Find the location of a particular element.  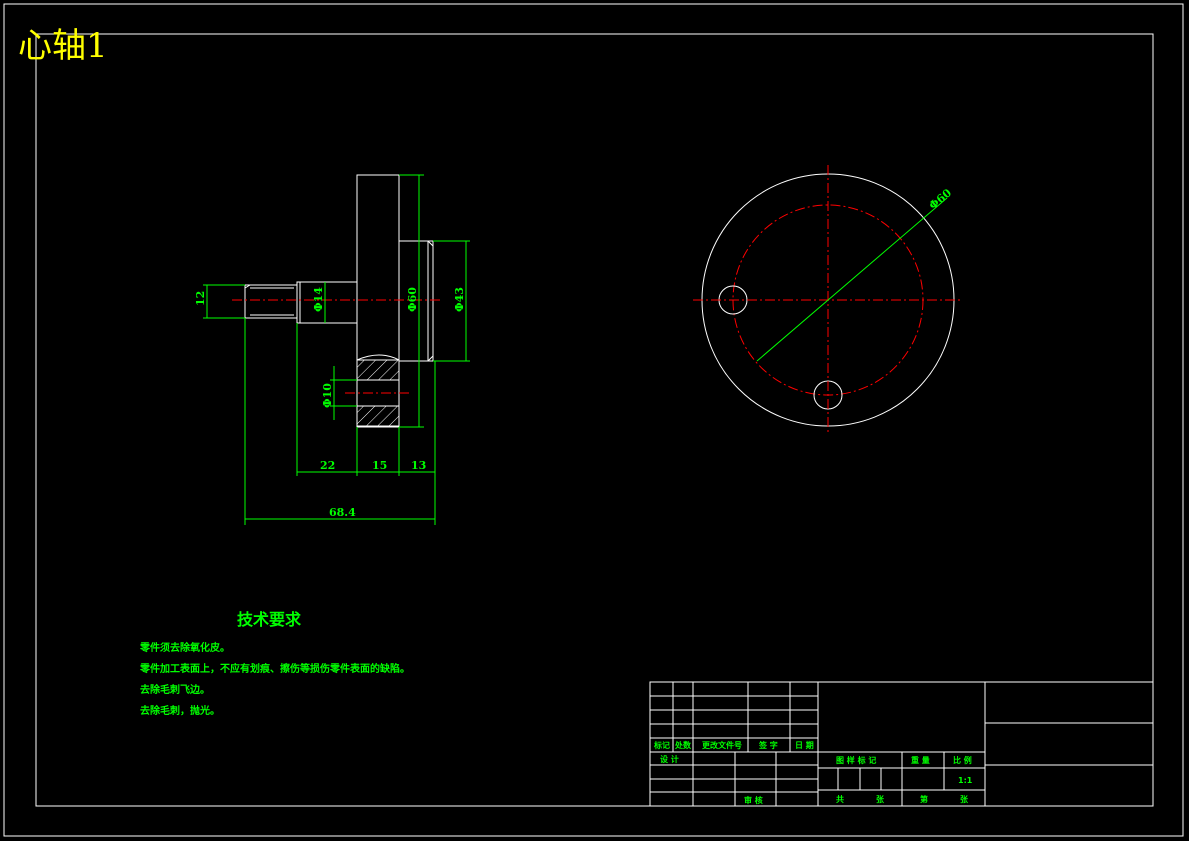

tb-mark: 标记 is located at coordinates (661, 745).